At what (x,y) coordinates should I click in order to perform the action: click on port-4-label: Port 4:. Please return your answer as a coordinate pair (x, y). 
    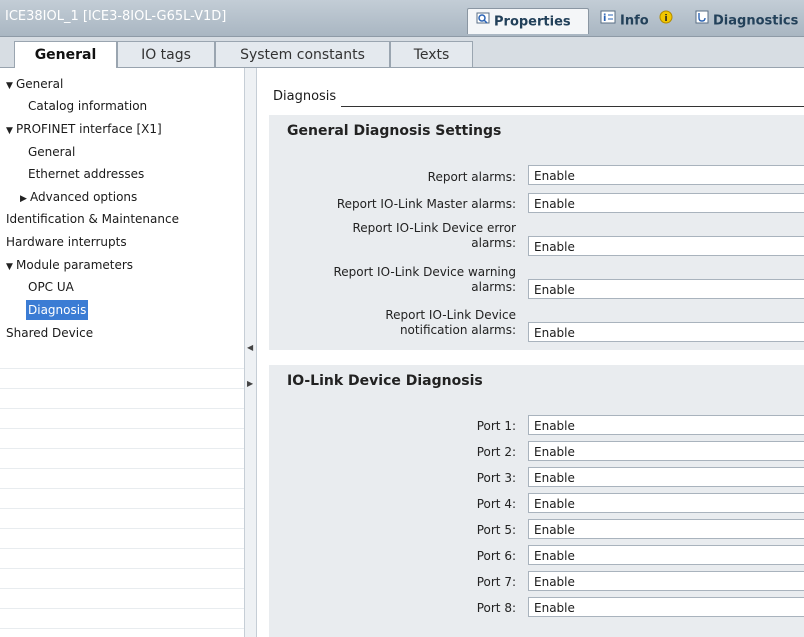
    Looking at the image, I should click on (496, 504).